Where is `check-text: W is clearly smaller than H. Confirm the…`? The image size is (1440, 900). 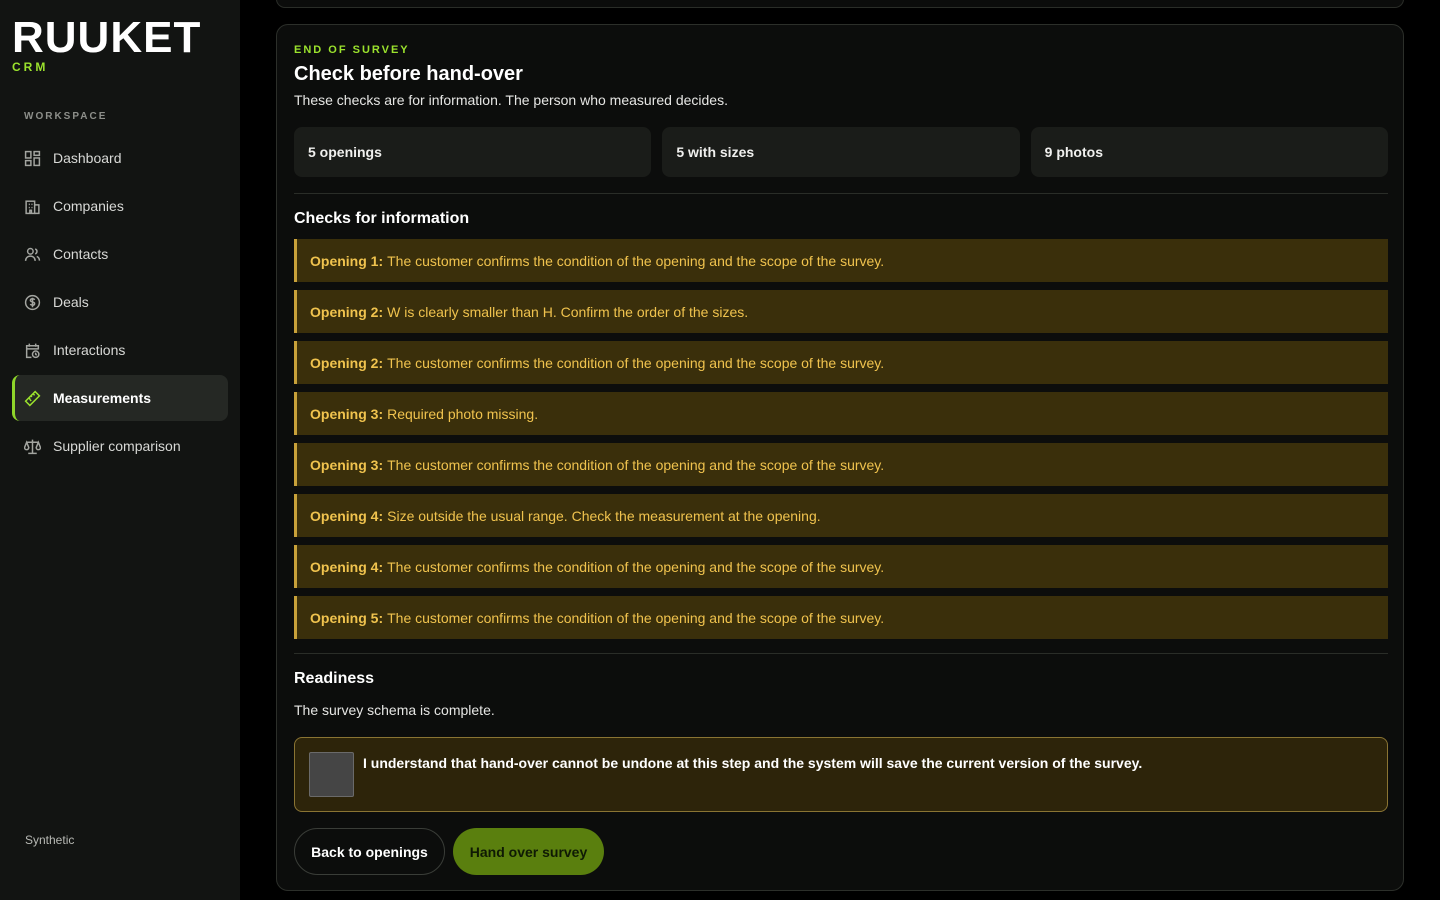
check-text: W is clearly smaller than H. Confirm the… is located at coordinates (568, 311).